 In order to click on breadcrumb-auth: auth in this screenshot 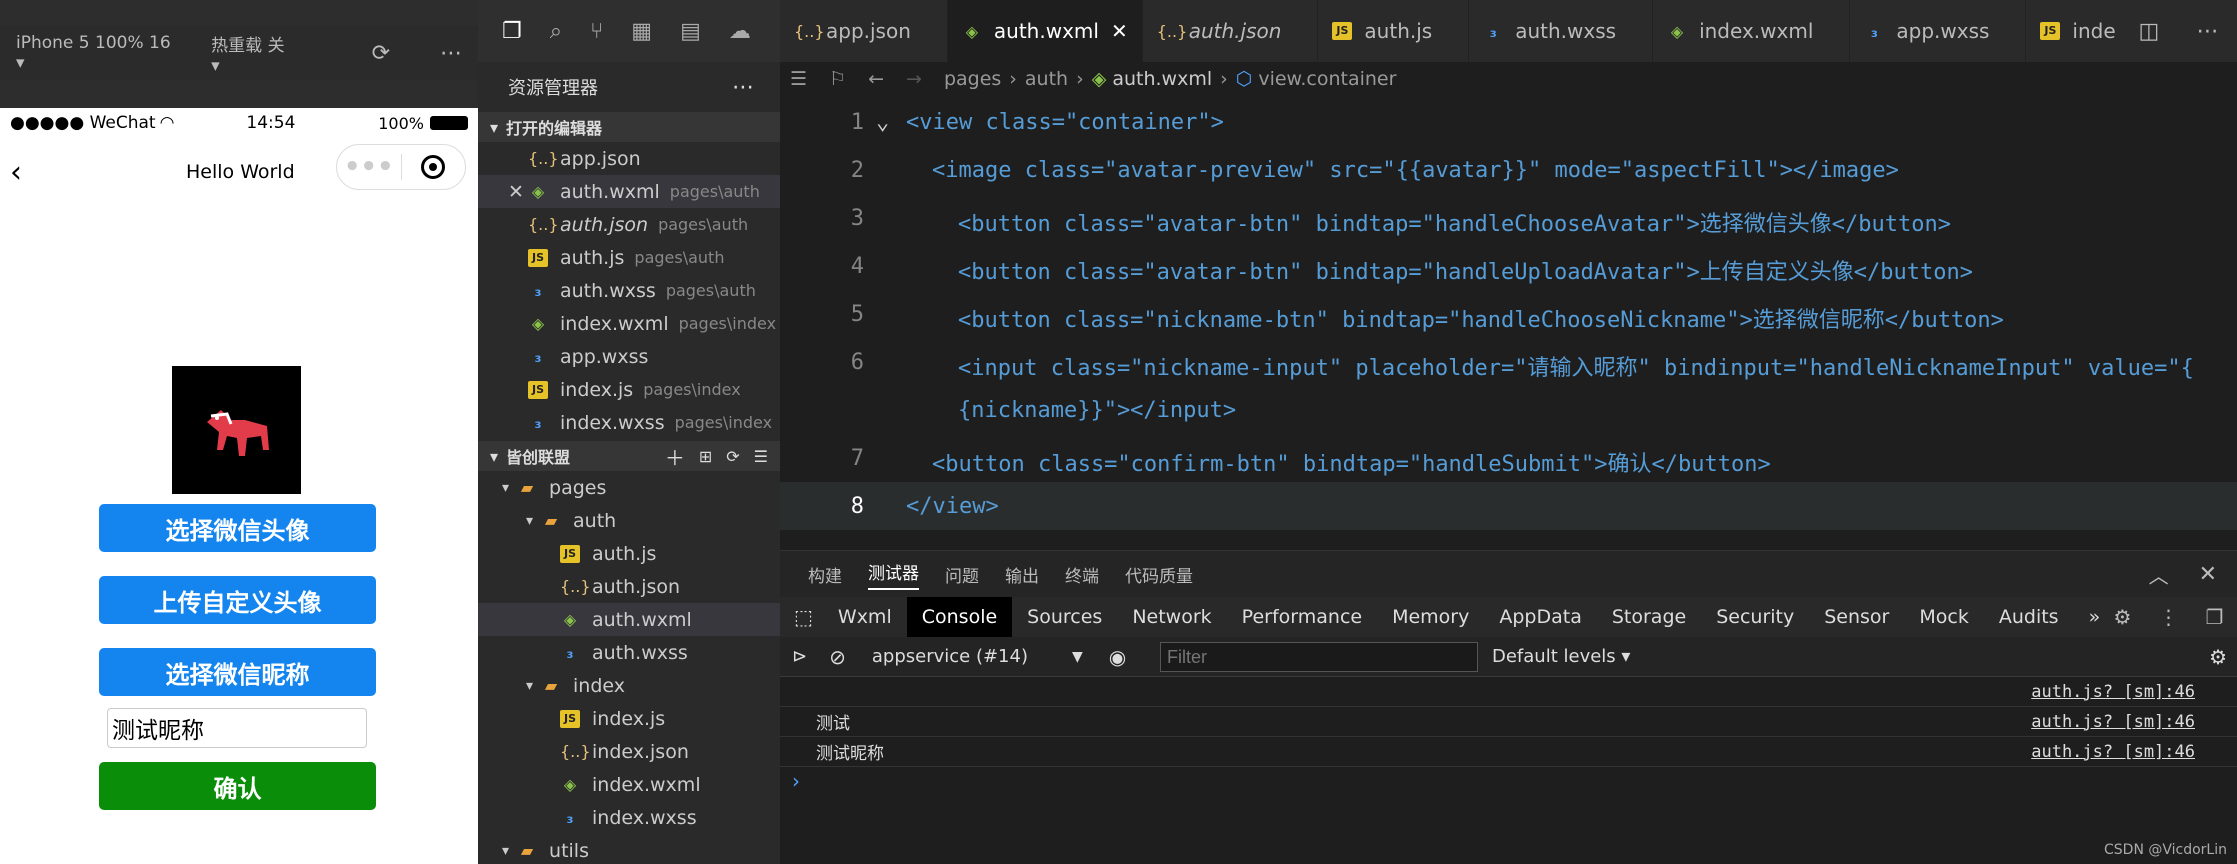, I will do `click(1046, 79)`.